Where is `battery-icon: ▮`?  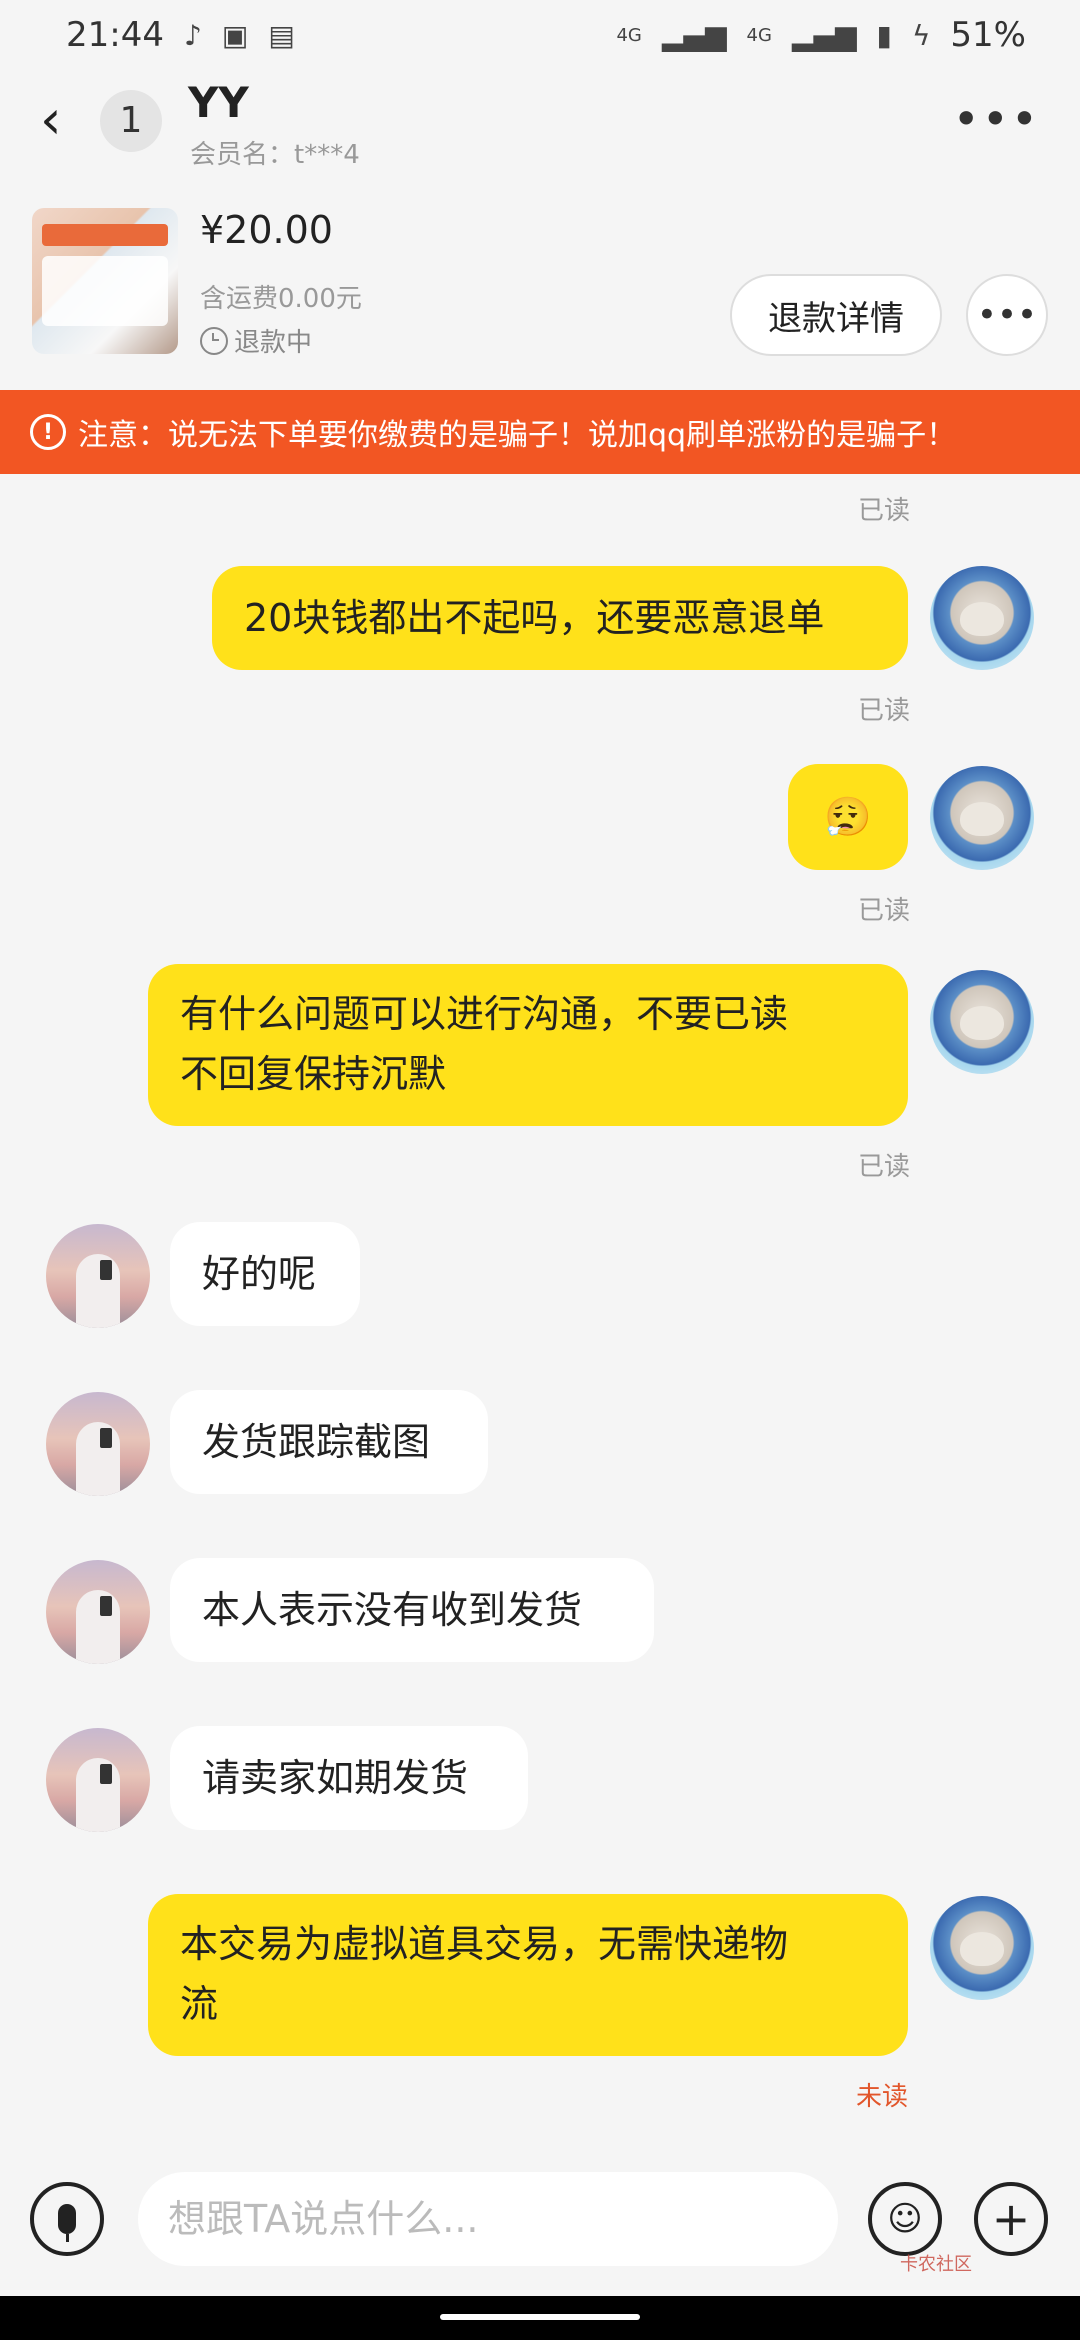 battery-icon: ▮ is located at coordinates (884, 35).